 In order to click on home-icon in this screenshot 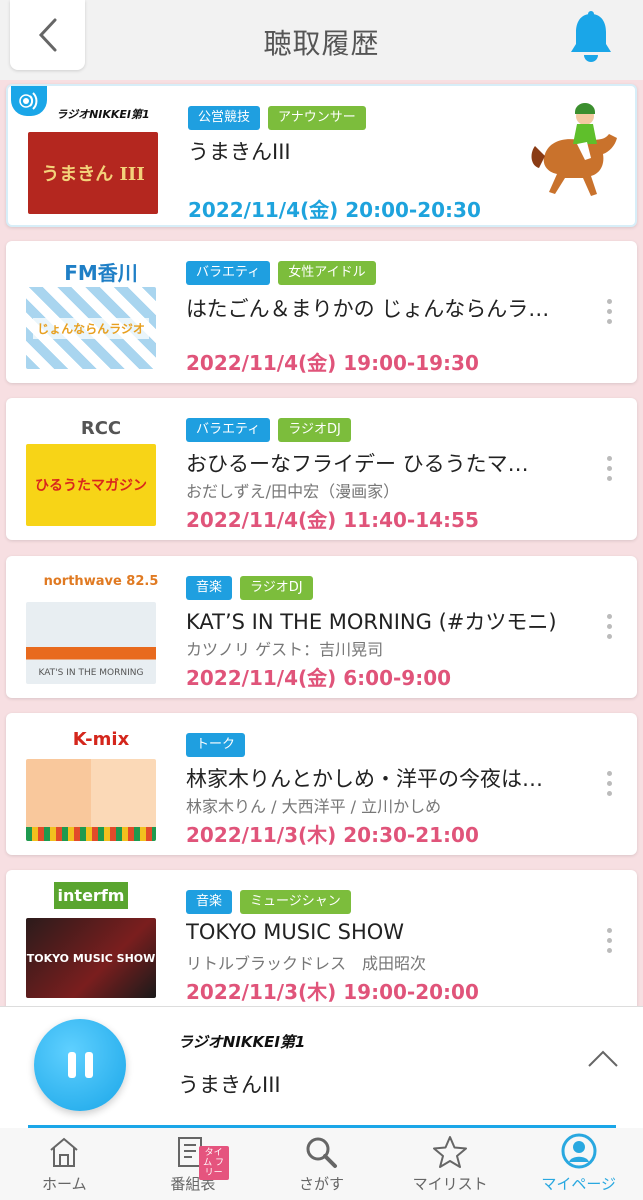, I will do `click(64, 1152)`.